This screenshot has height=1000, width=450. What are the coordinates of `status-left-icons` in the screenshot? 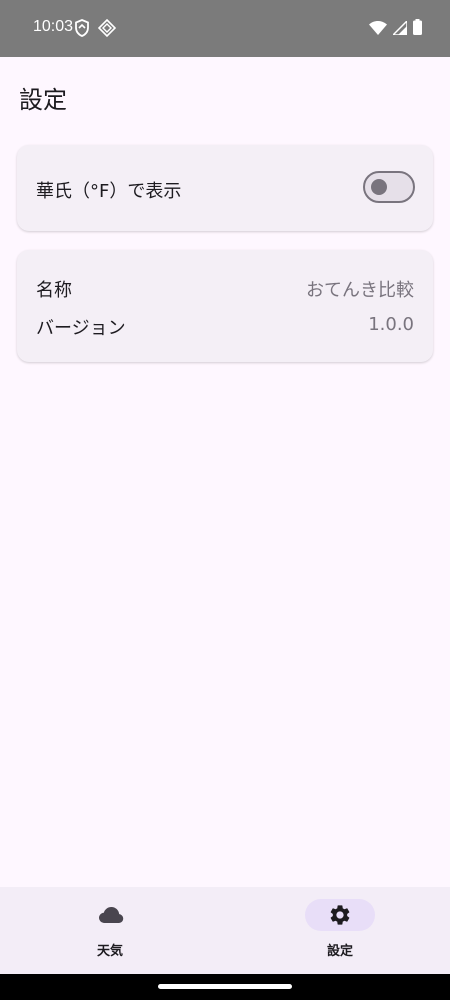 It's located at (95, 29).